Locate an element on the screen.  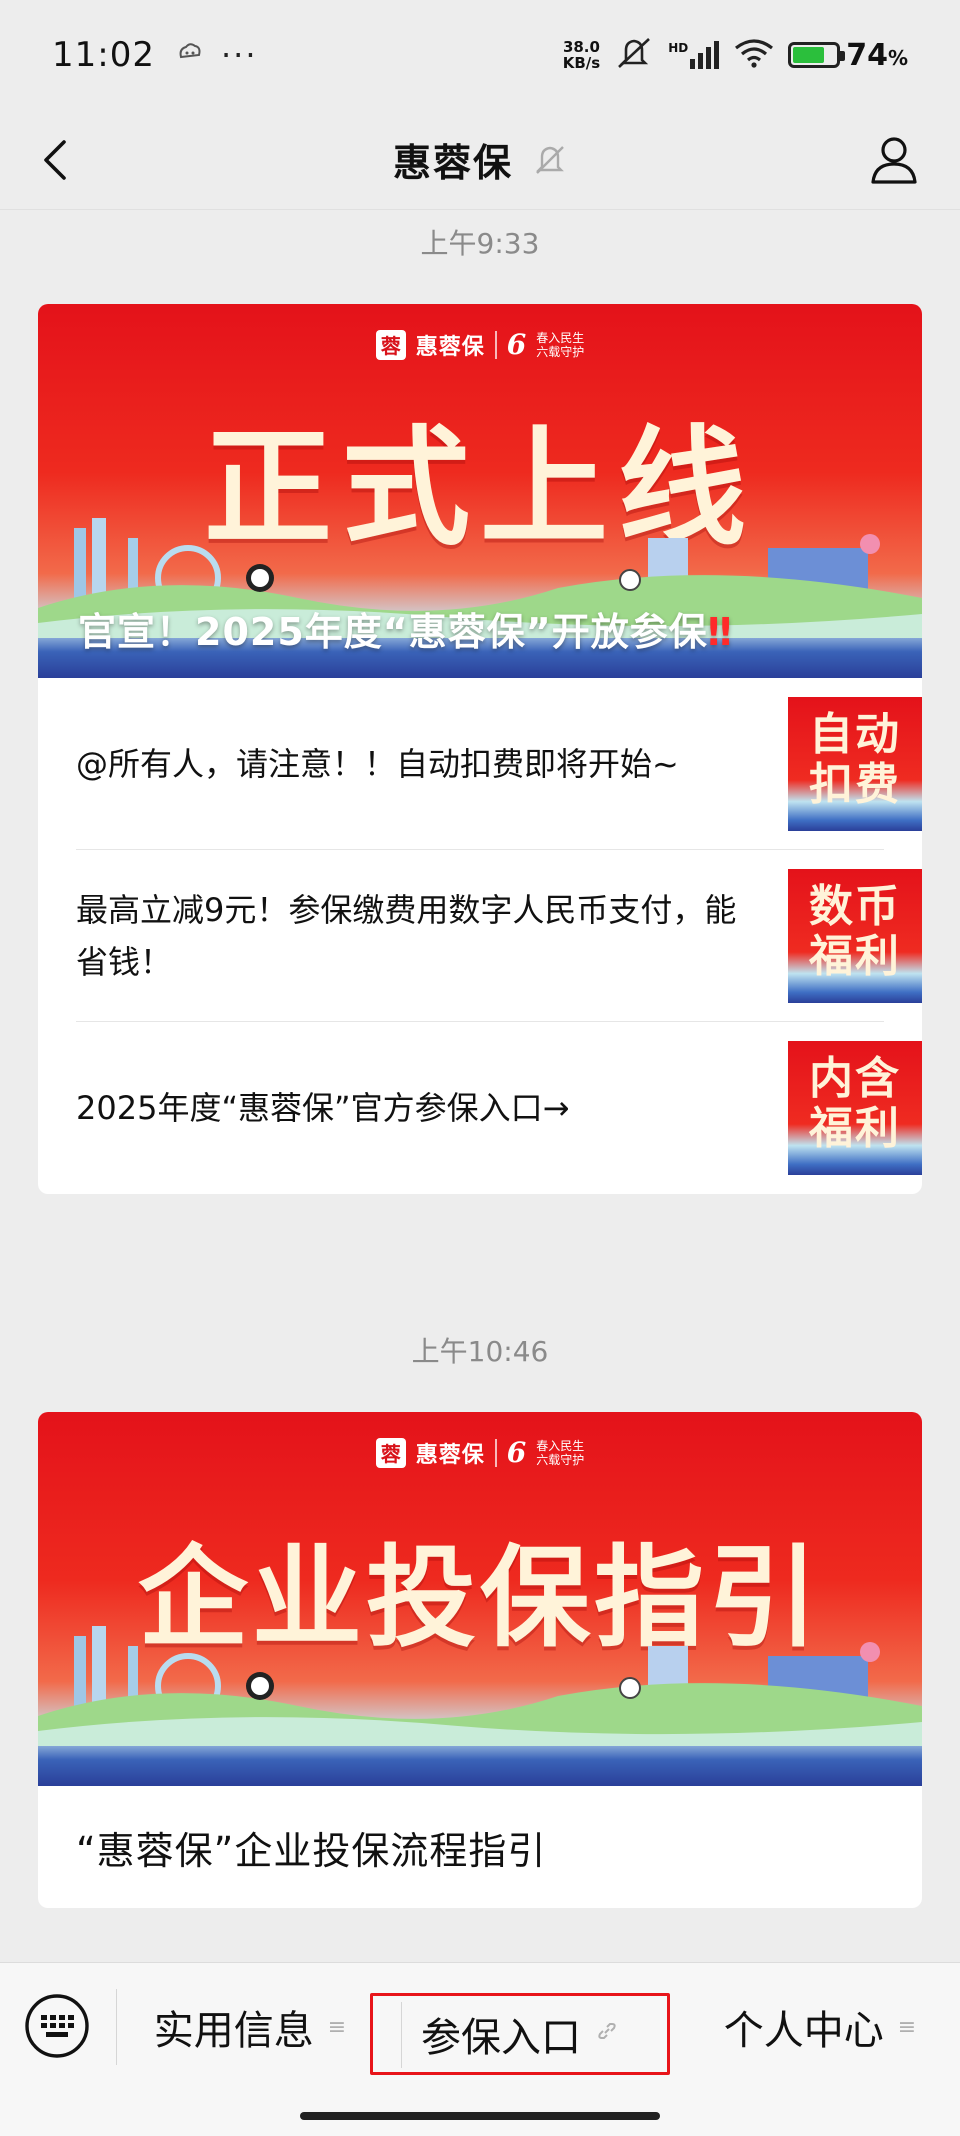
message-timestamp: 上午10:46 is located at coordinates (480, 1351).